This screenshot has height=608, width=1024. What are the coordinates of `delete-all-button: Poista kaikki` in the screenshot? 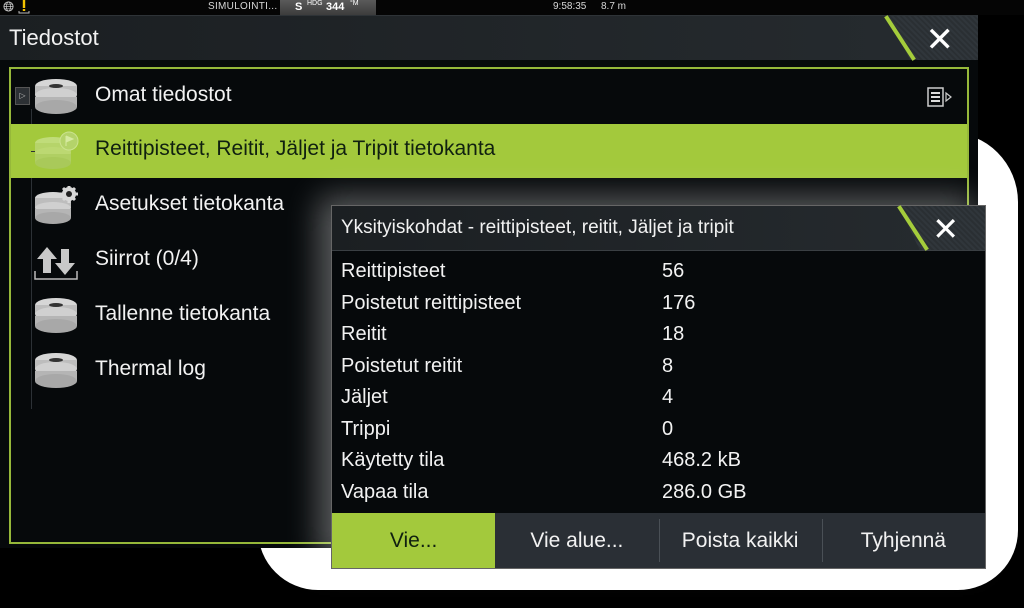 It's located at (740, 540).